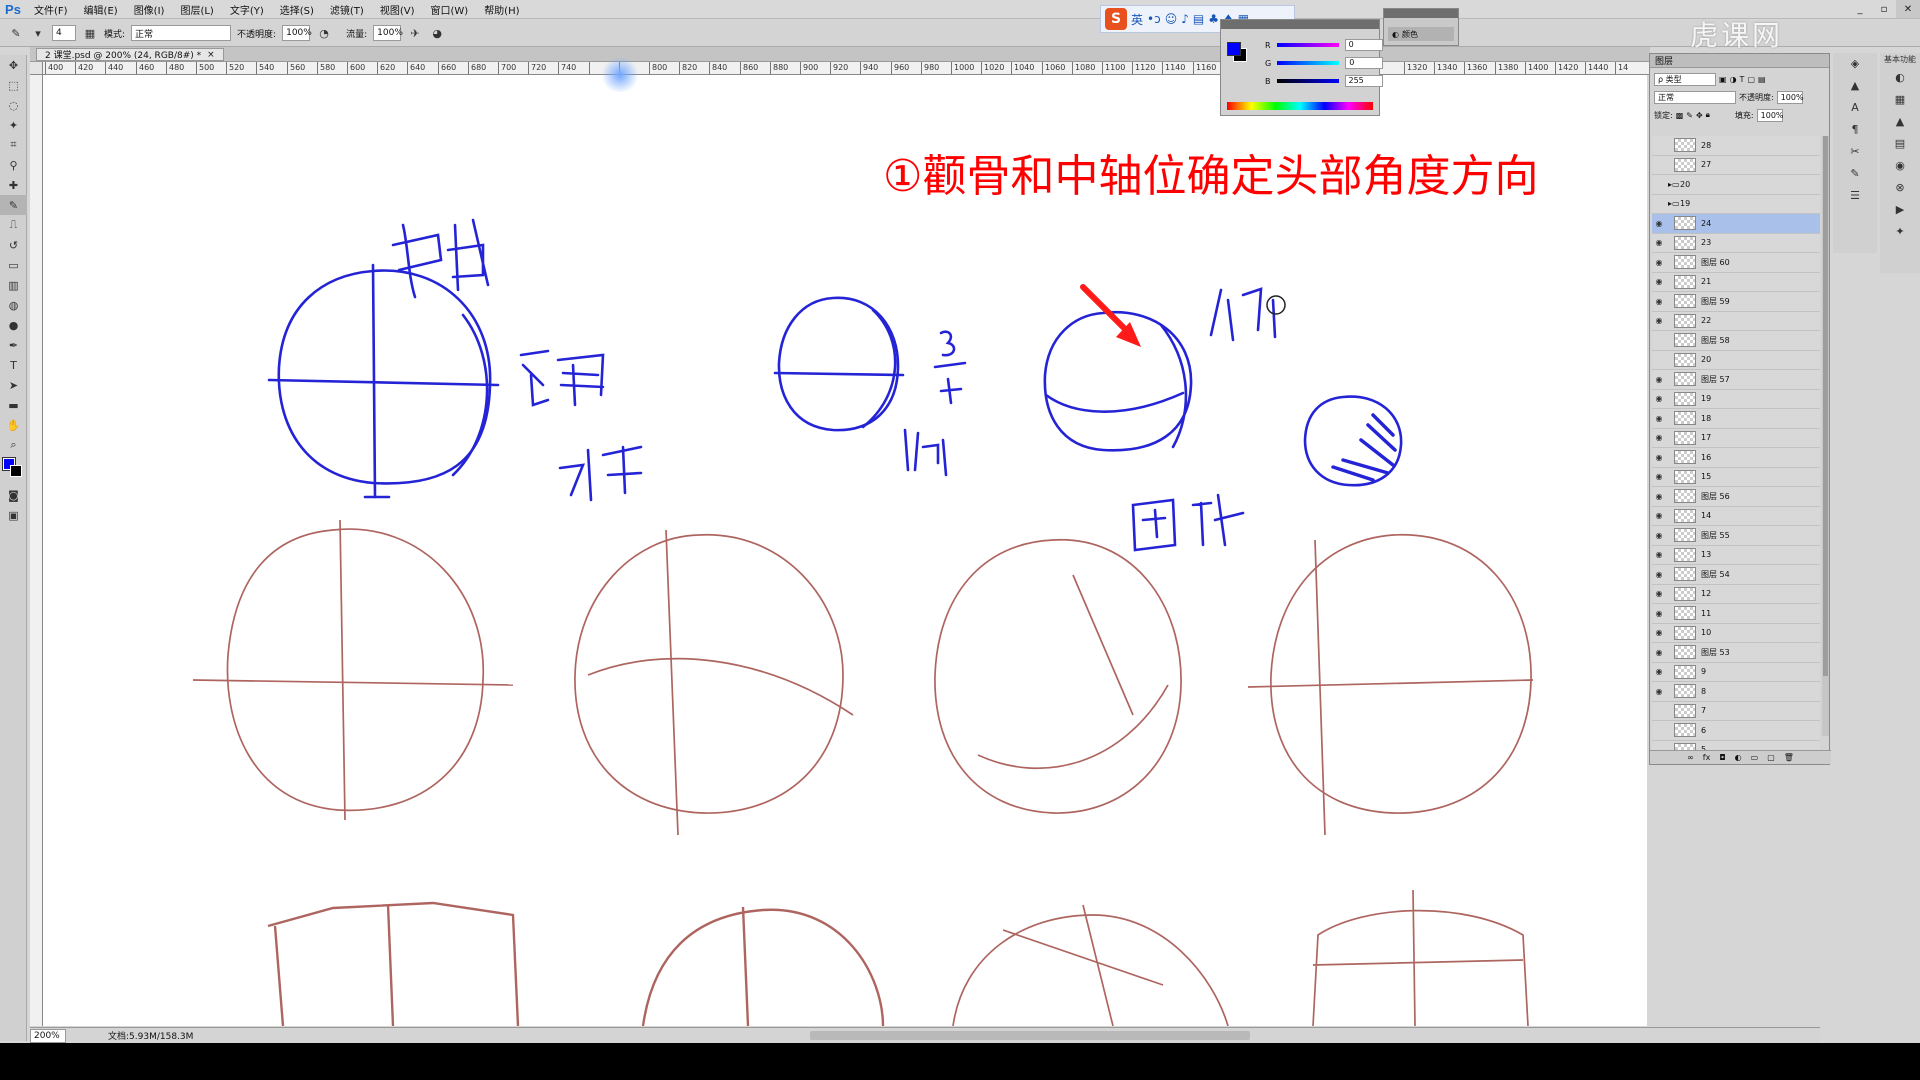  I want to click on type-tool-icon: T, so click(13, 365).